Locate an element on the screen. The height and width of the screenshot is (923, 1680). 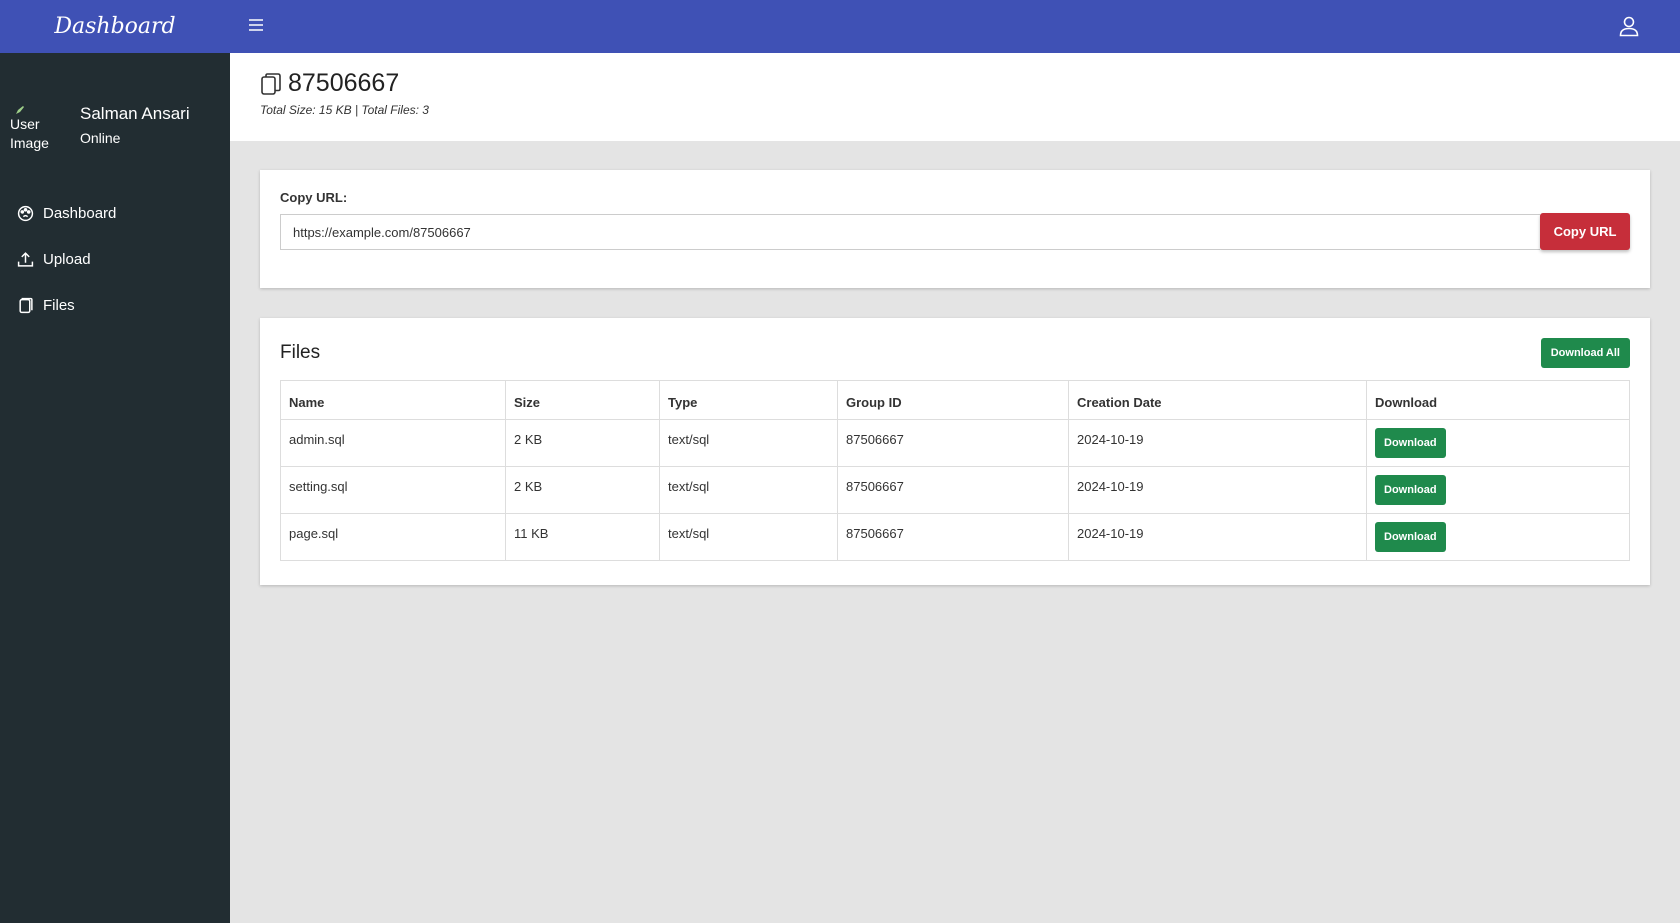
copy-url-button: Copy URL is located at coordinates (1585, 231).